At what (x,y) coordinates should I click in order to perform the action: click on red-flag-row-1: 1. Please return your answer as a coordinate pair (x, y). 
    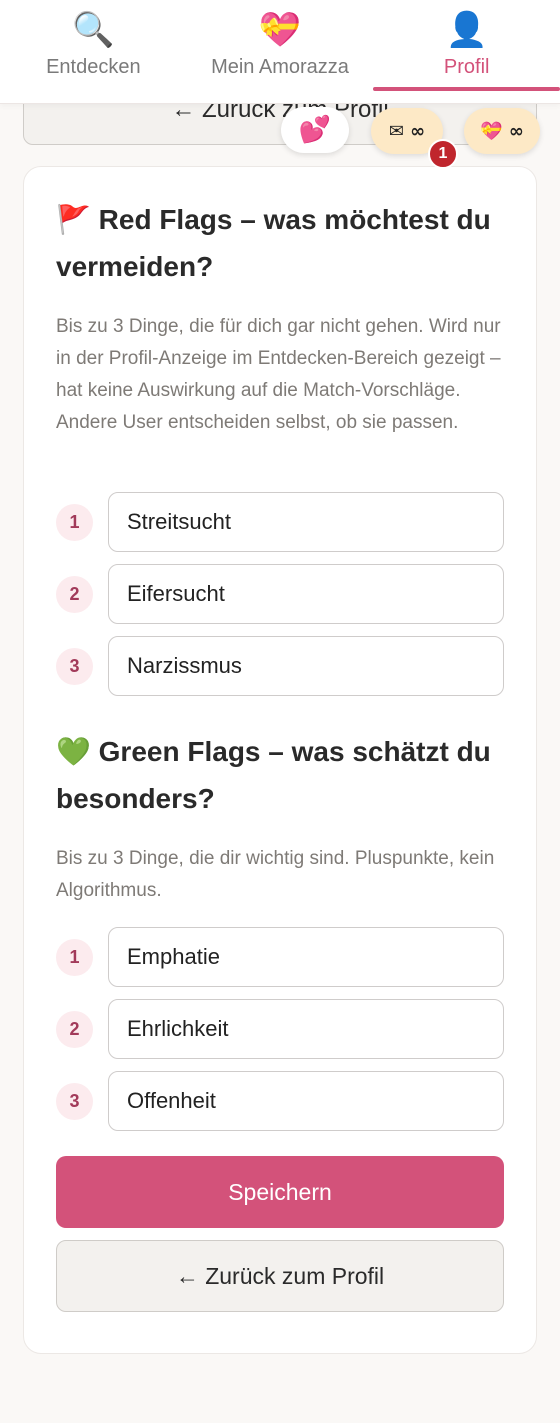
    Looking at the image, I should click on (280, 522).